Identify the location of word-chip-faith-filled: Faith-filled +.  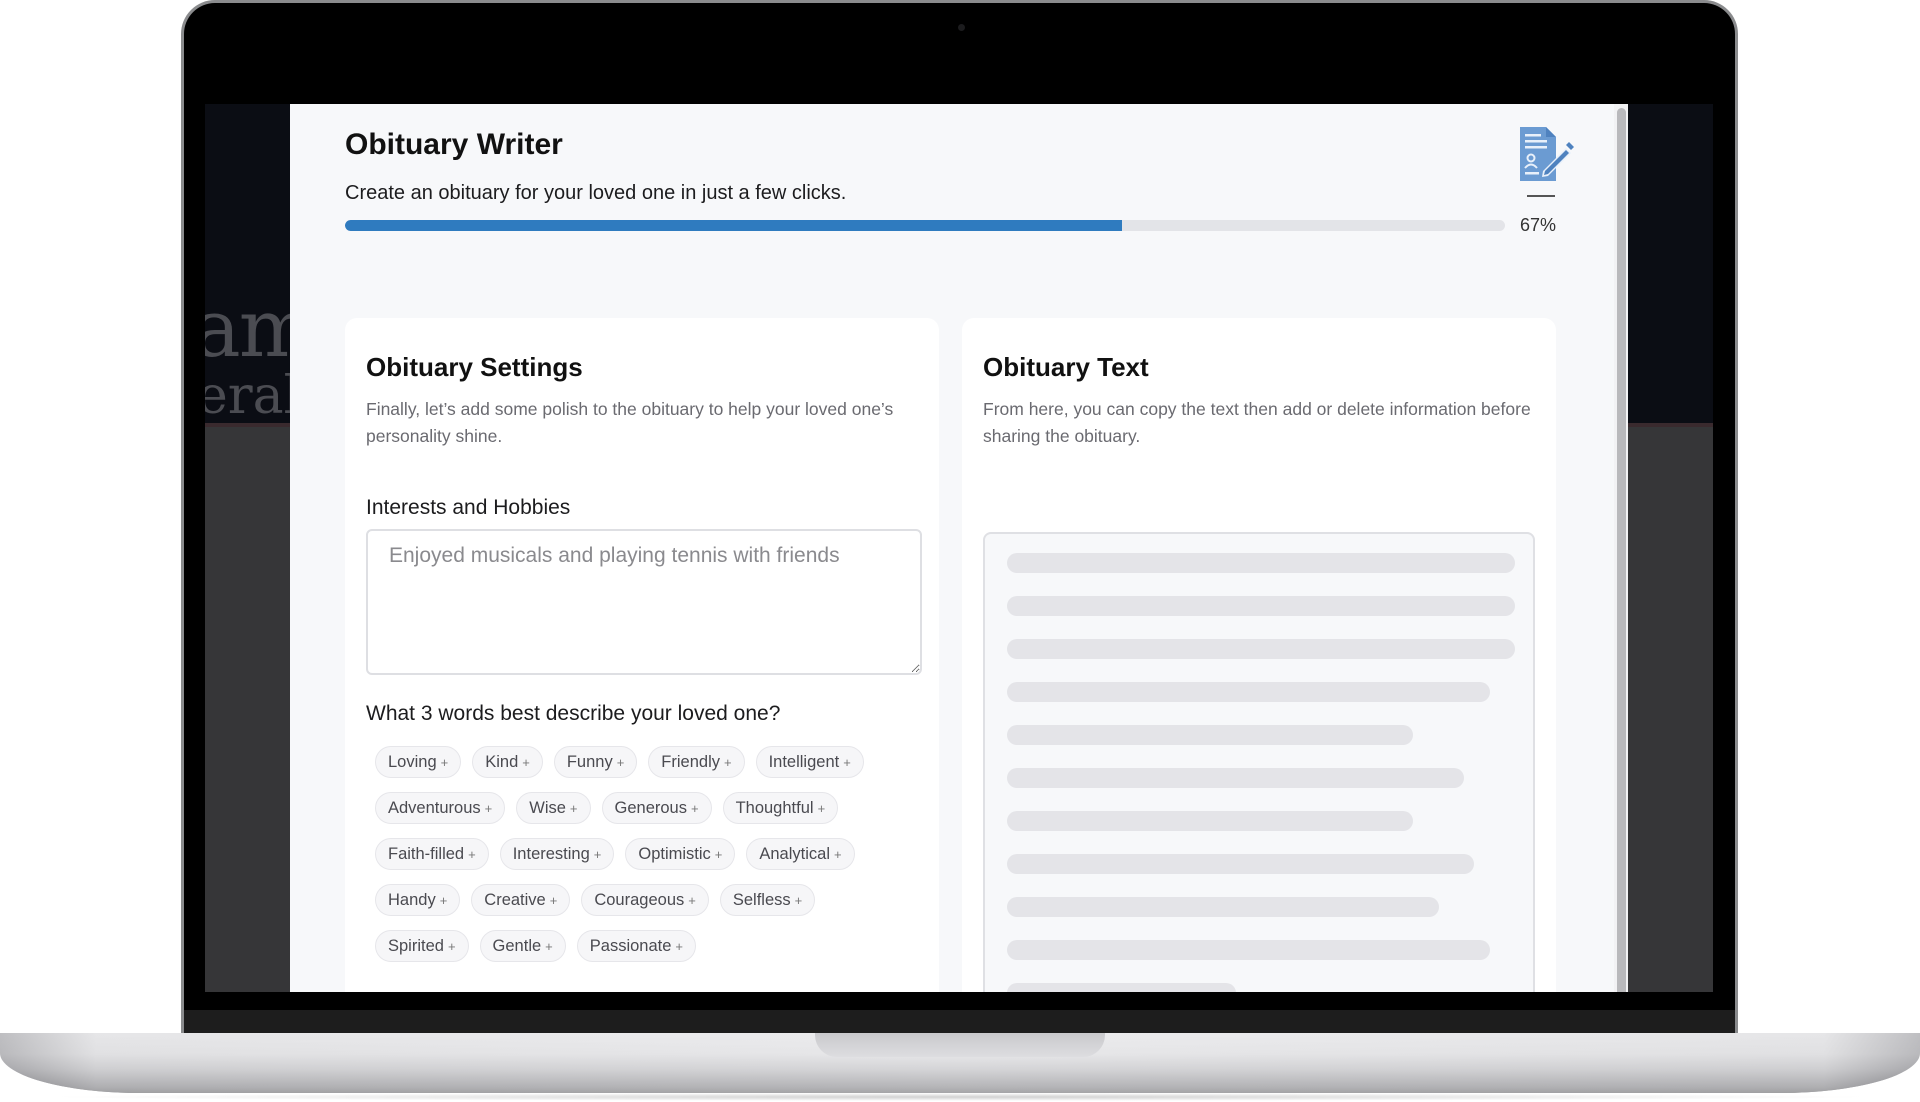
(432, 854).